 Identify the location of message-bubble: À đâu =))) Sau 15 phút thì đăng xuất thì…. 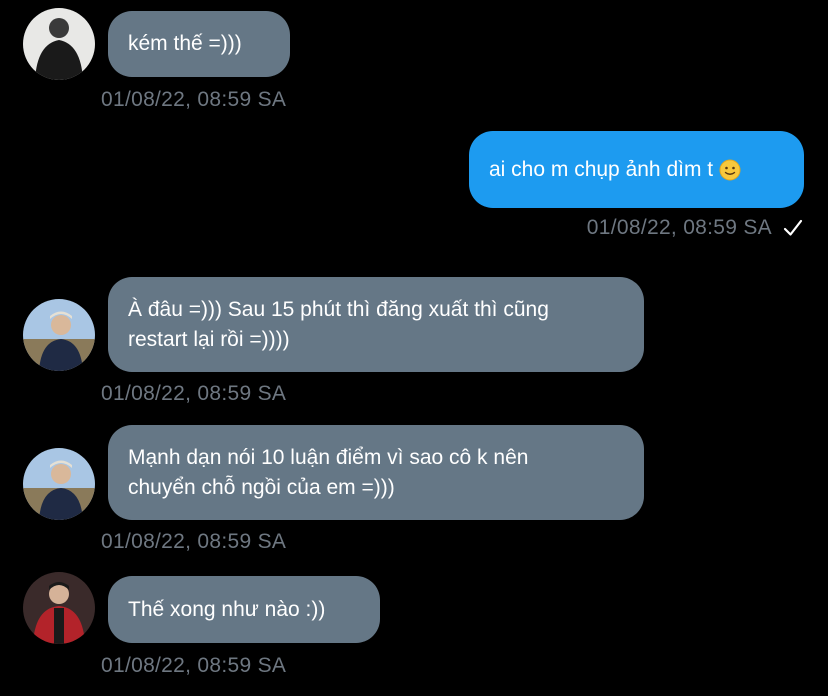
(376, 324).